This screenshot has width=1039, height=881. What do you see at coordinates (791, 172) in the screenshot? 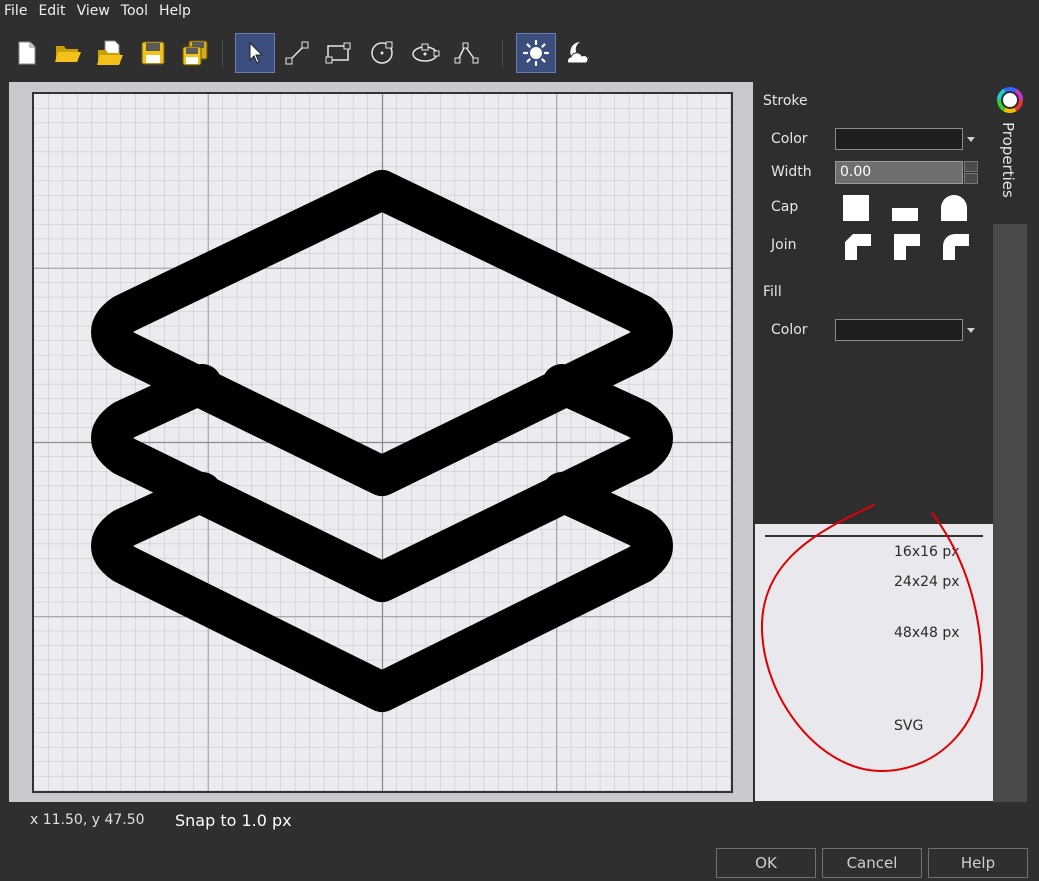
I see `stroke-width-label: Width` at bounding box center [791, 172].